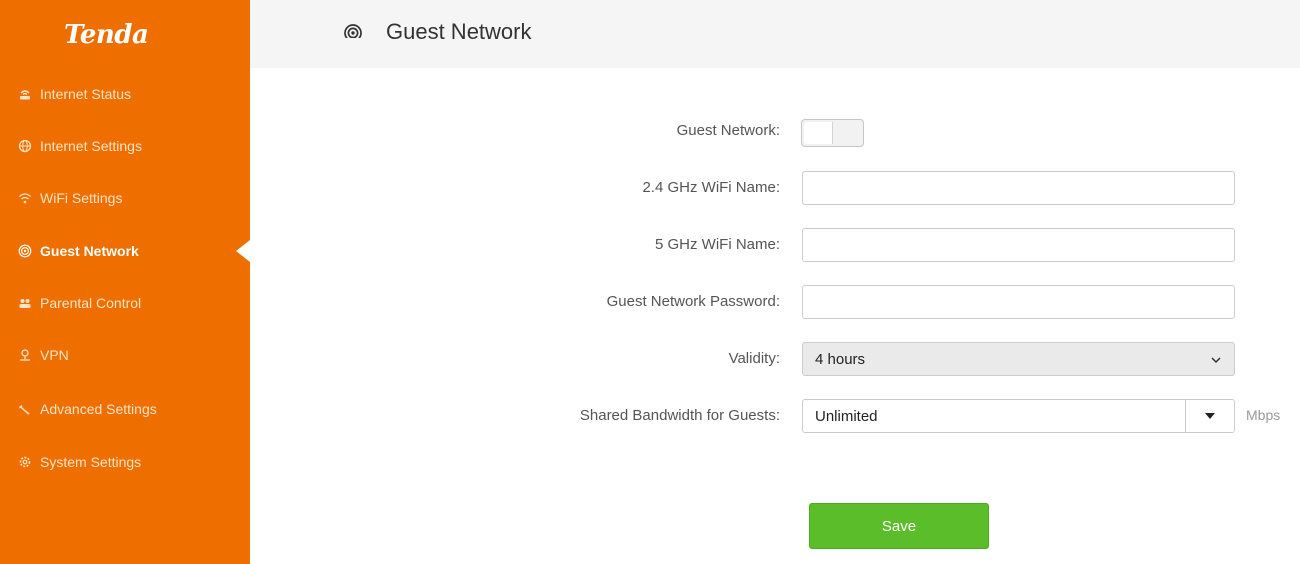  What do you see at coordinates (25, 355) in the screenshot?
I see `vpn-icon` at bounding box center [25, 355].